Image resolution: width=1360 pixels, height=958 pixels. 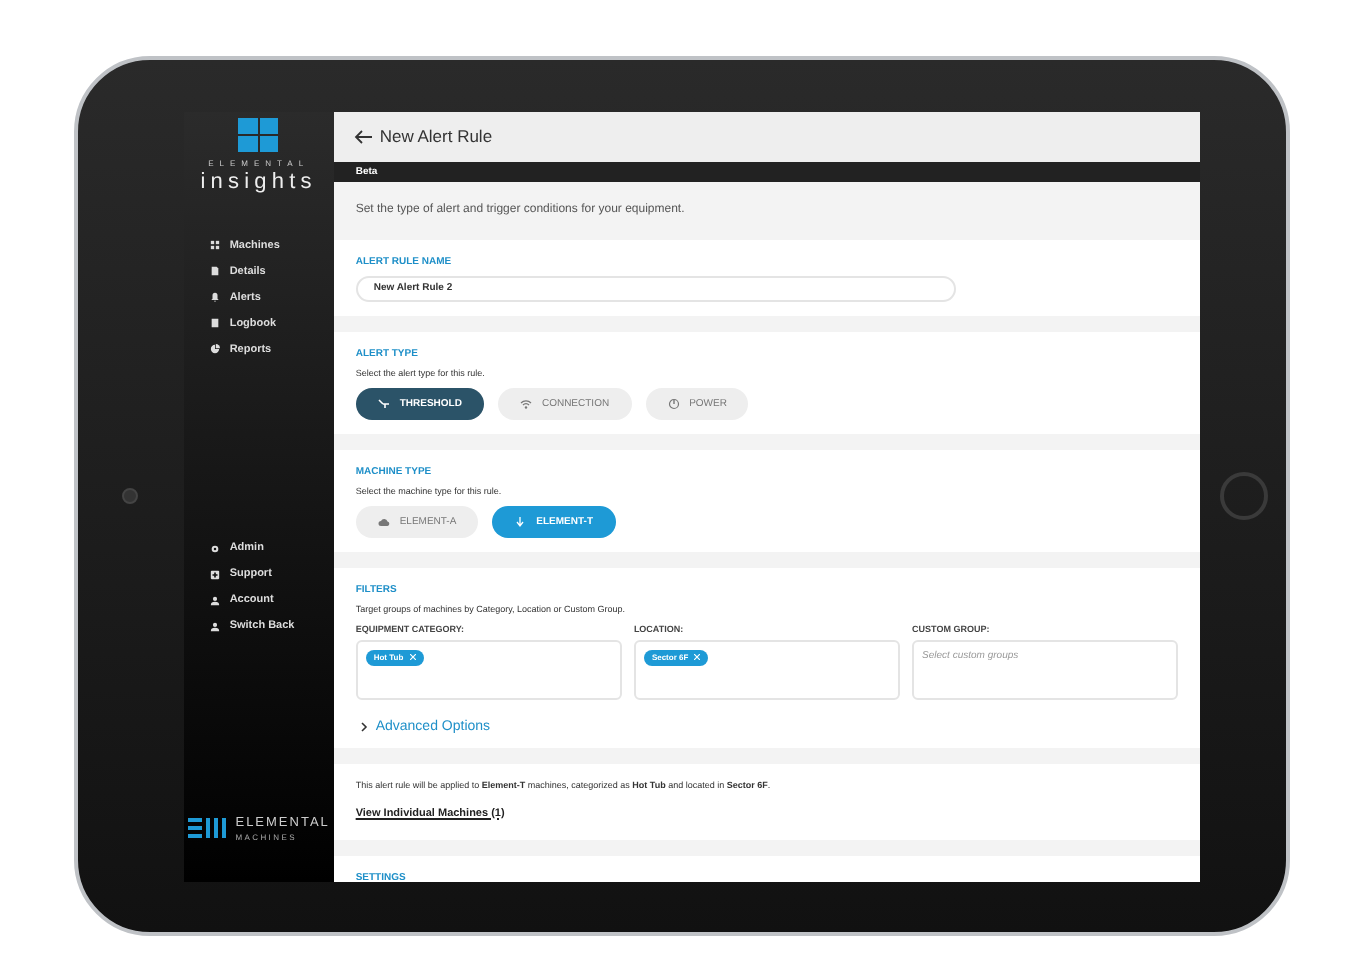 What do you see at coordinates (214, 548) in the screenshot?
I see `settings-icon` at bounding box center [214, 548].